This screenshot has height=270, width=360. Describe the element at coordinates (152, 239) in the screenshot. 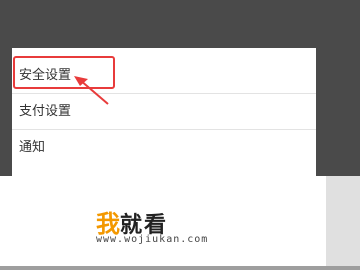

I see `watermark-url: www.wojiukan.com` at that location.